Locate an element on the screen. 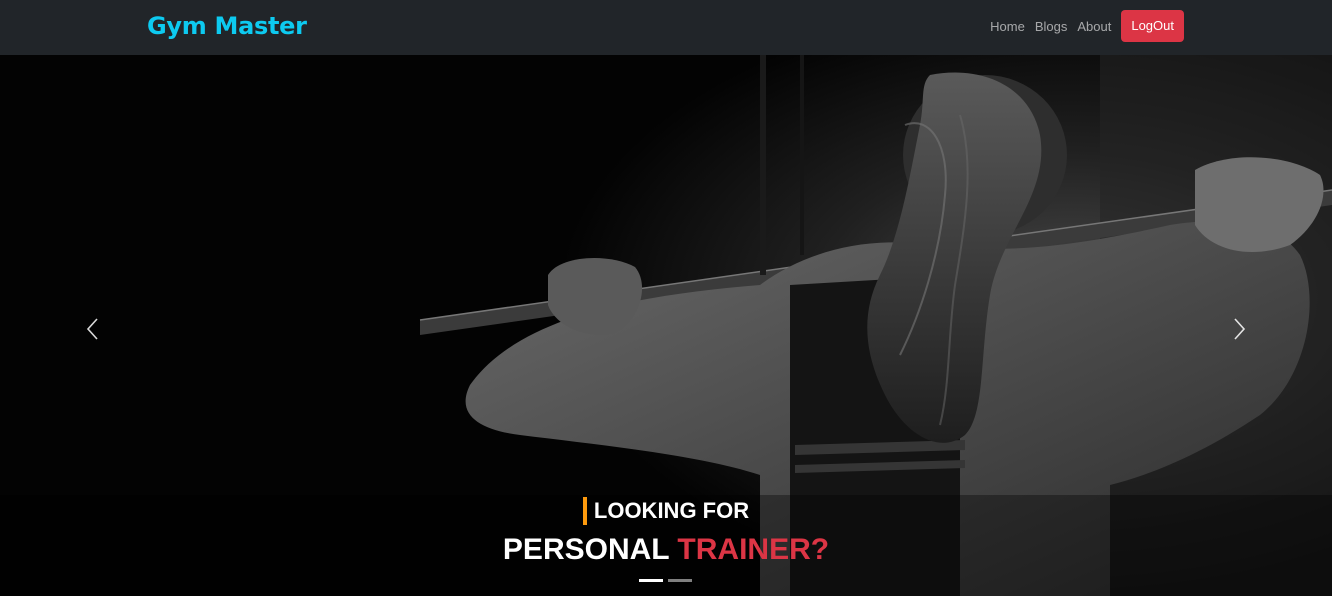  carousel-prev-button is located at coordinates (93, 329).